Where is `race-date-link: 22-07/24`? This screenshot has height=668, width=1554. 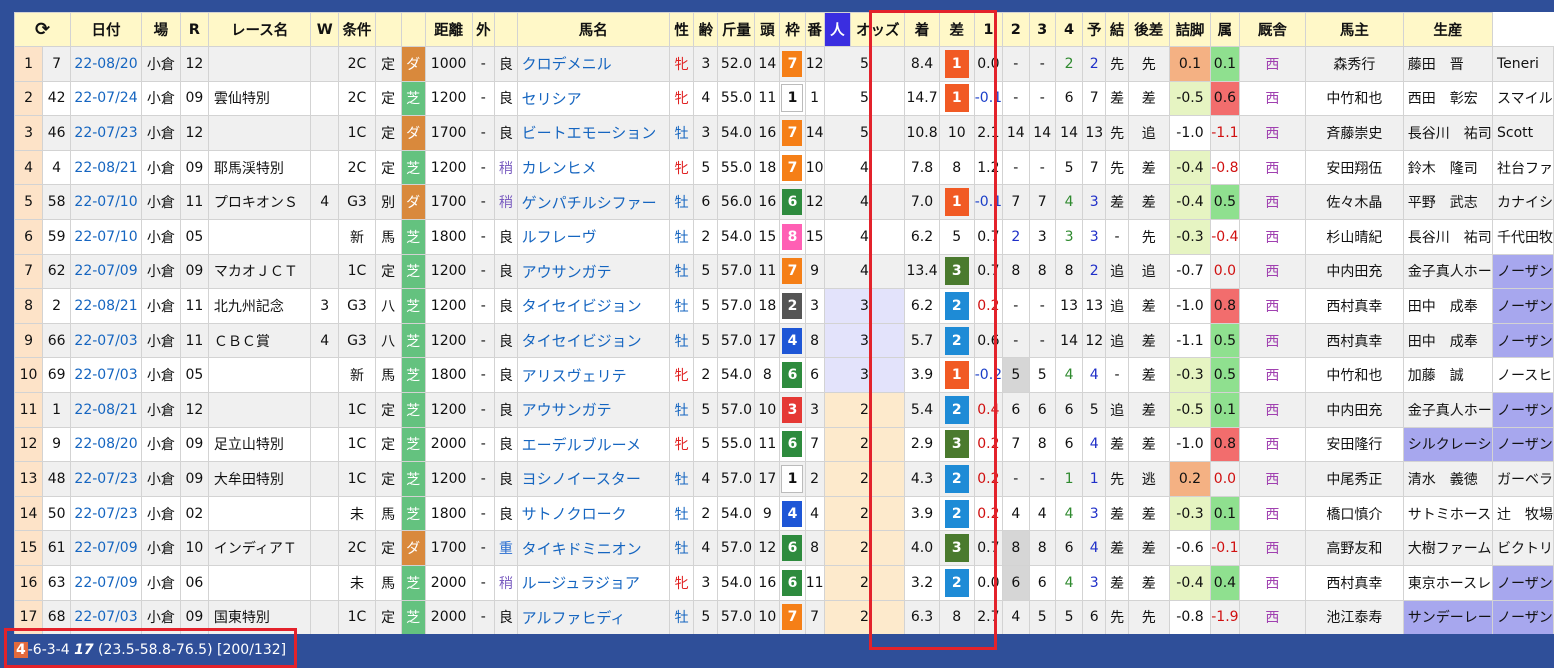 race-date-link: 22-07/24 is located at coordinates (106, 98).